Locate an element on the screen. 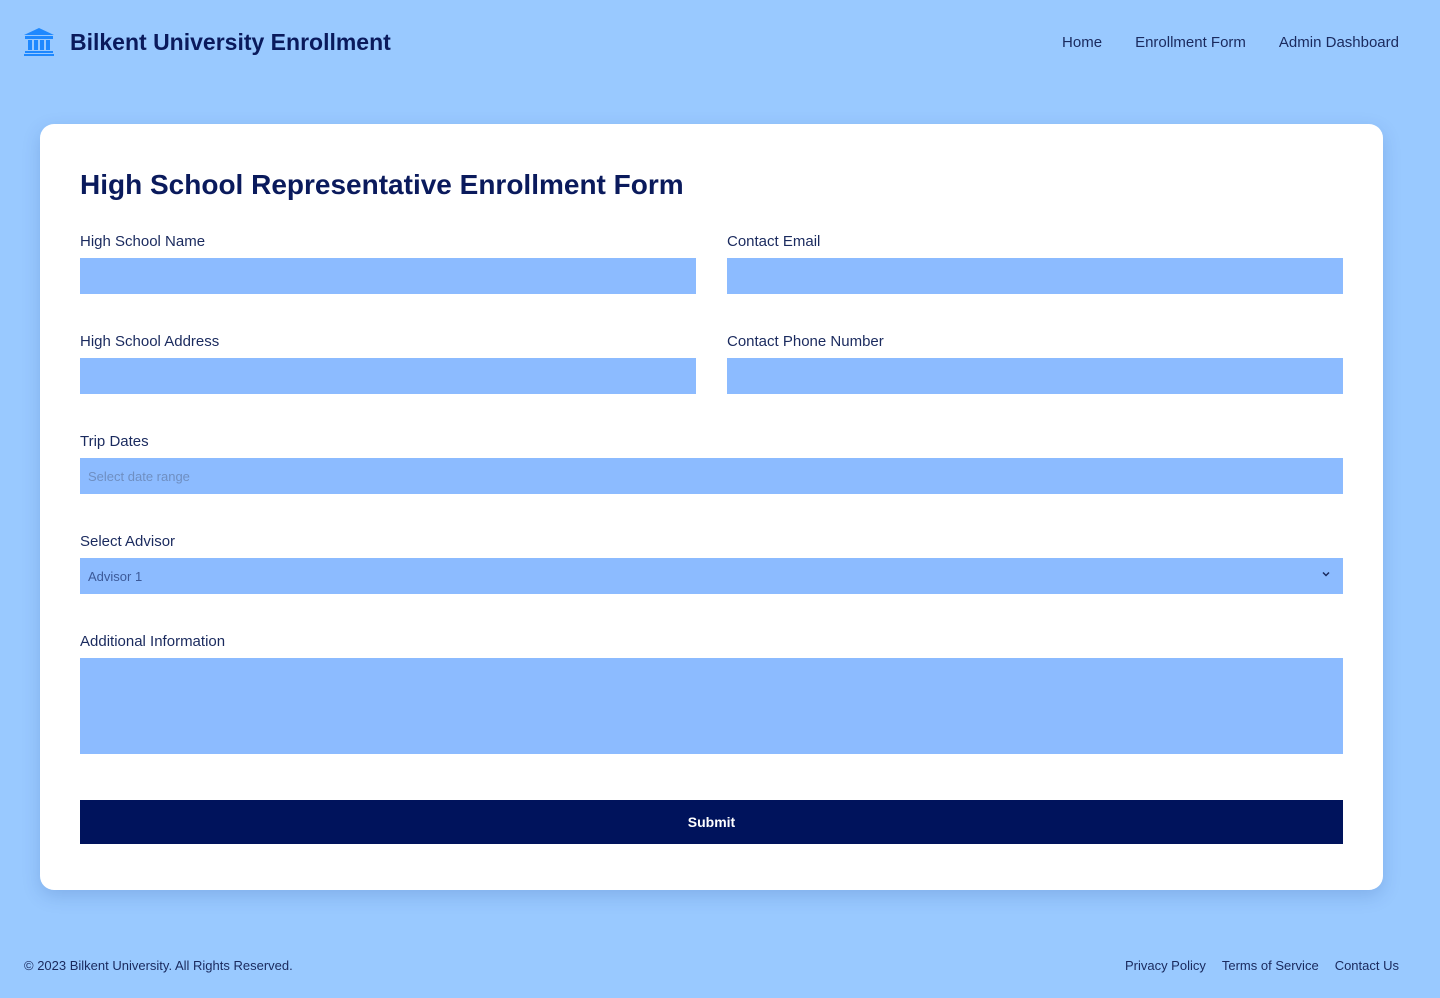 This screenshot has width=1440, height=998. trip-dates-field: Trip Dates is located at coordinates (711, 463).